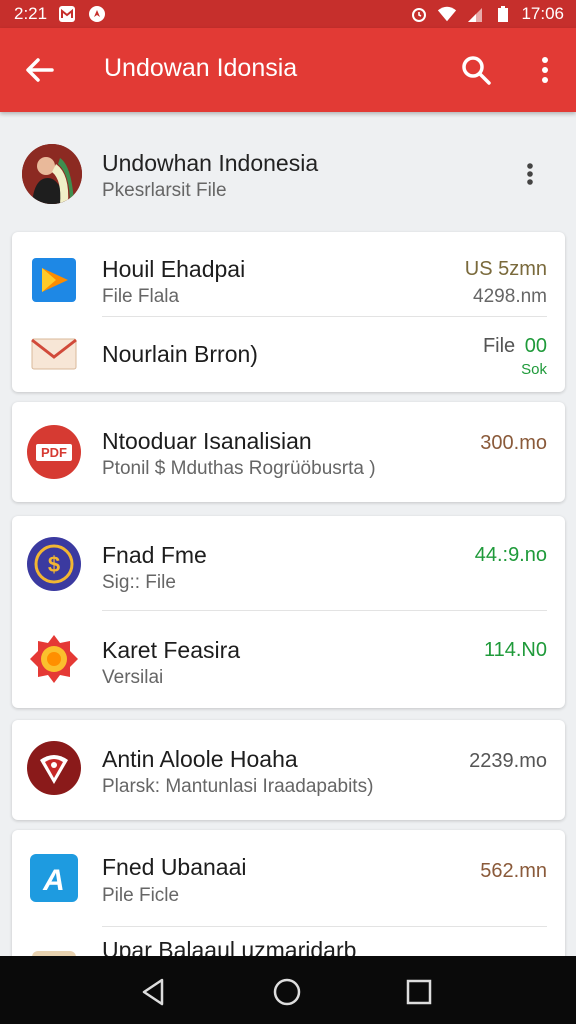 The image size is (576, 1024). I want to click on app-a-icon: A, so click(54, 878).